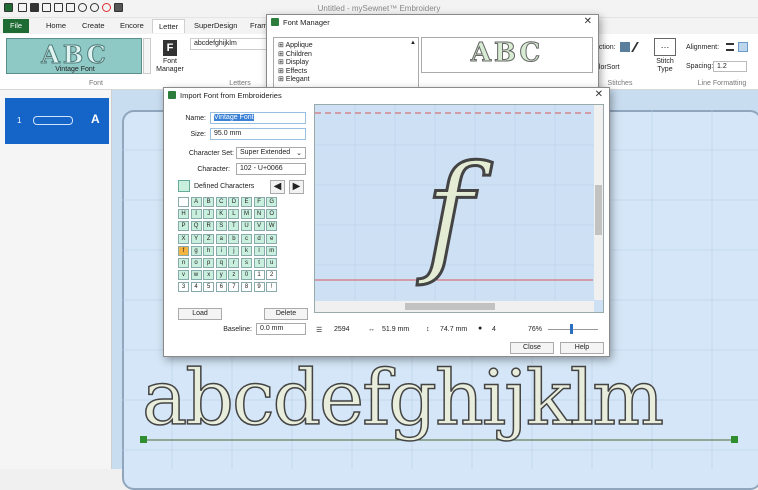 This screenshot has height=490, width=758. Describe the element at coordinates (196, 214) in the screenshot. I see `character-cell: I` at that location.